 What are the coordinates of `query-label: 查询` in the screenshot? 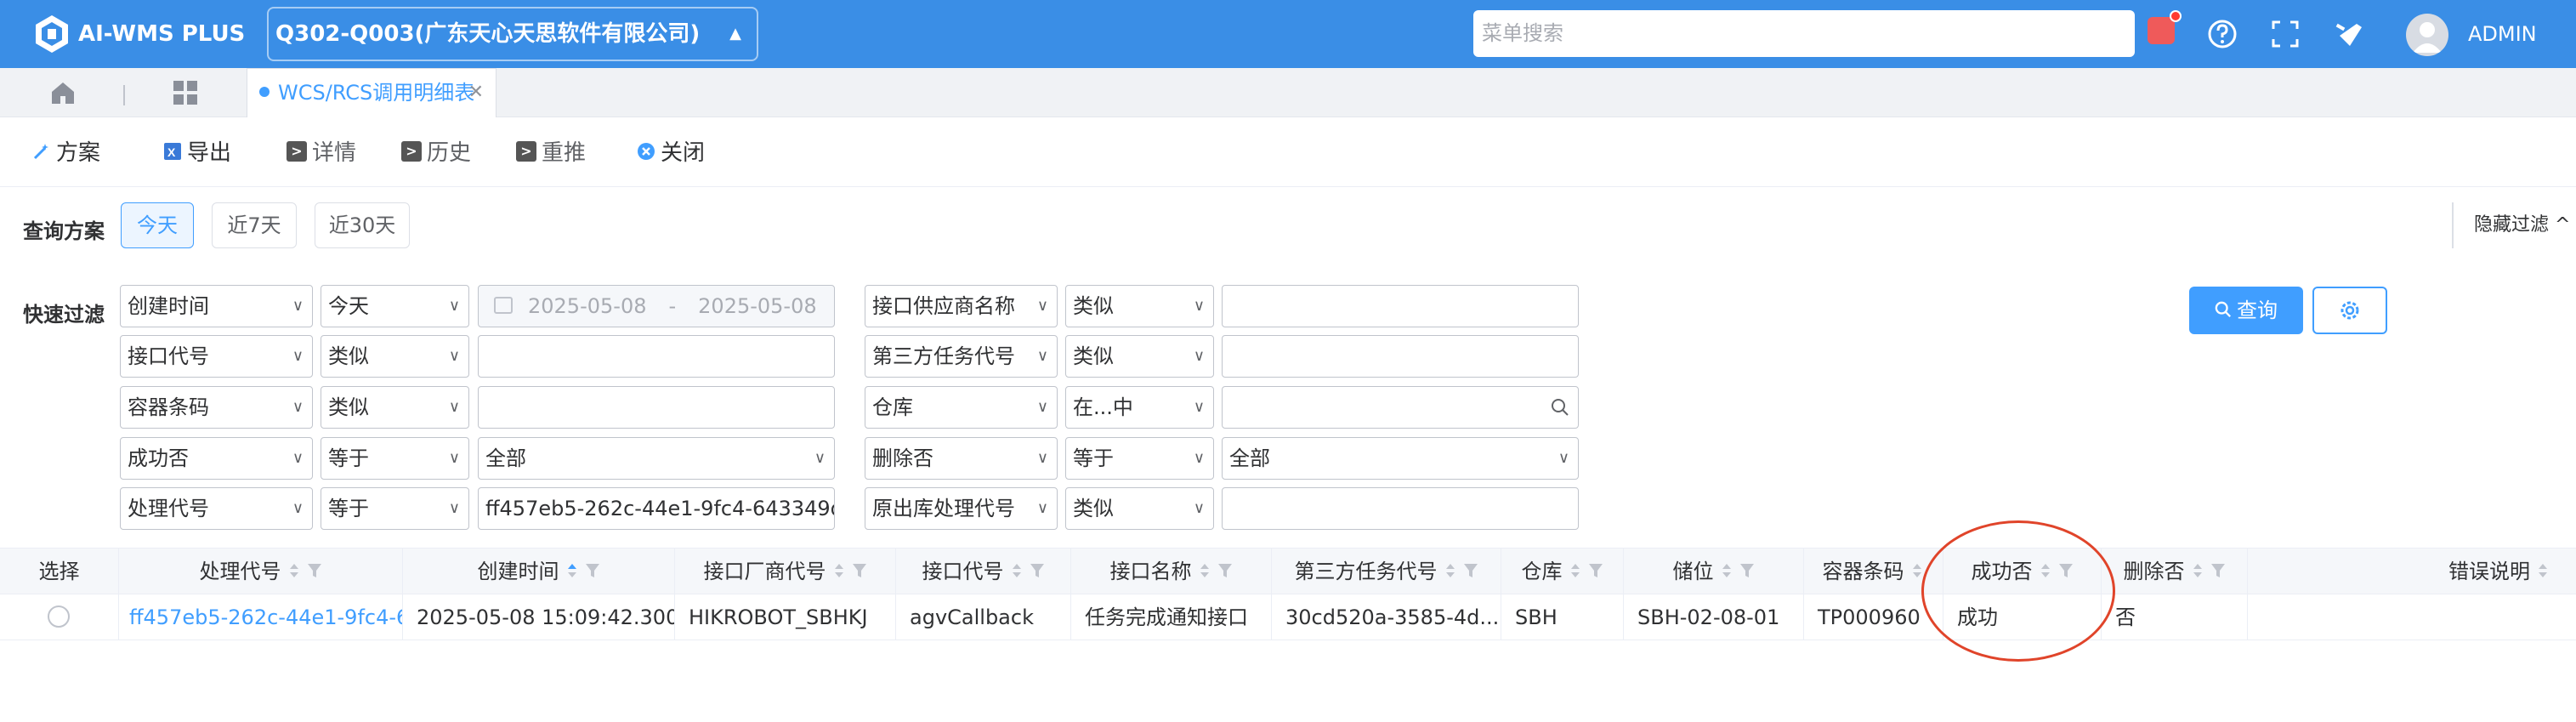 It's located at (2257, 310).